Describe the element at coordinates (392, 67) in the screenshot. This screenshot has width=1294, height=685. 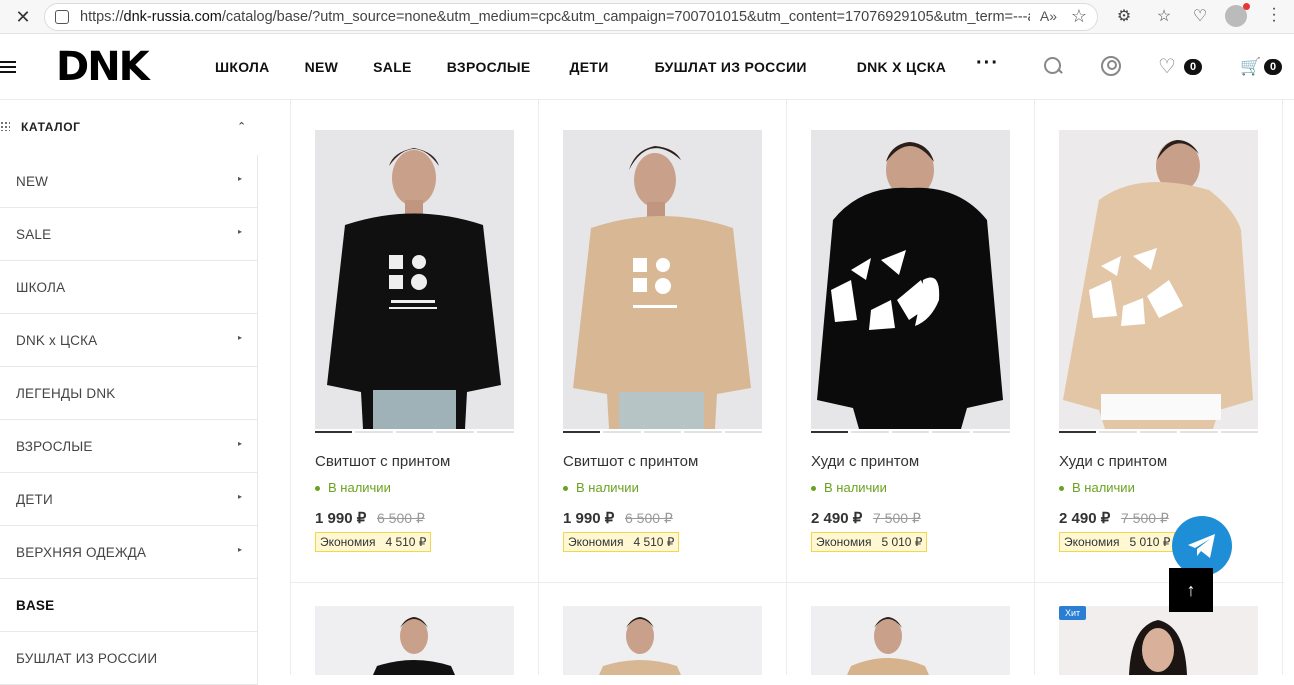
I see `nav-sale: SALE` at that location.